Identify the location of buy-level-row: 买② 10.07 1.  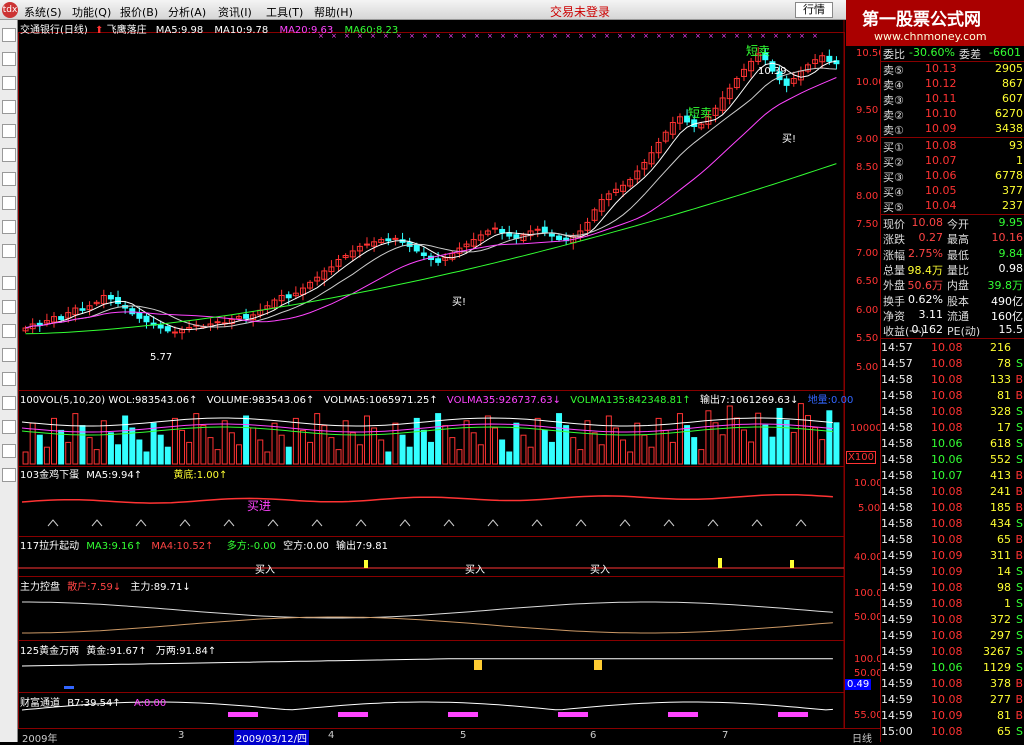
(952, 162).